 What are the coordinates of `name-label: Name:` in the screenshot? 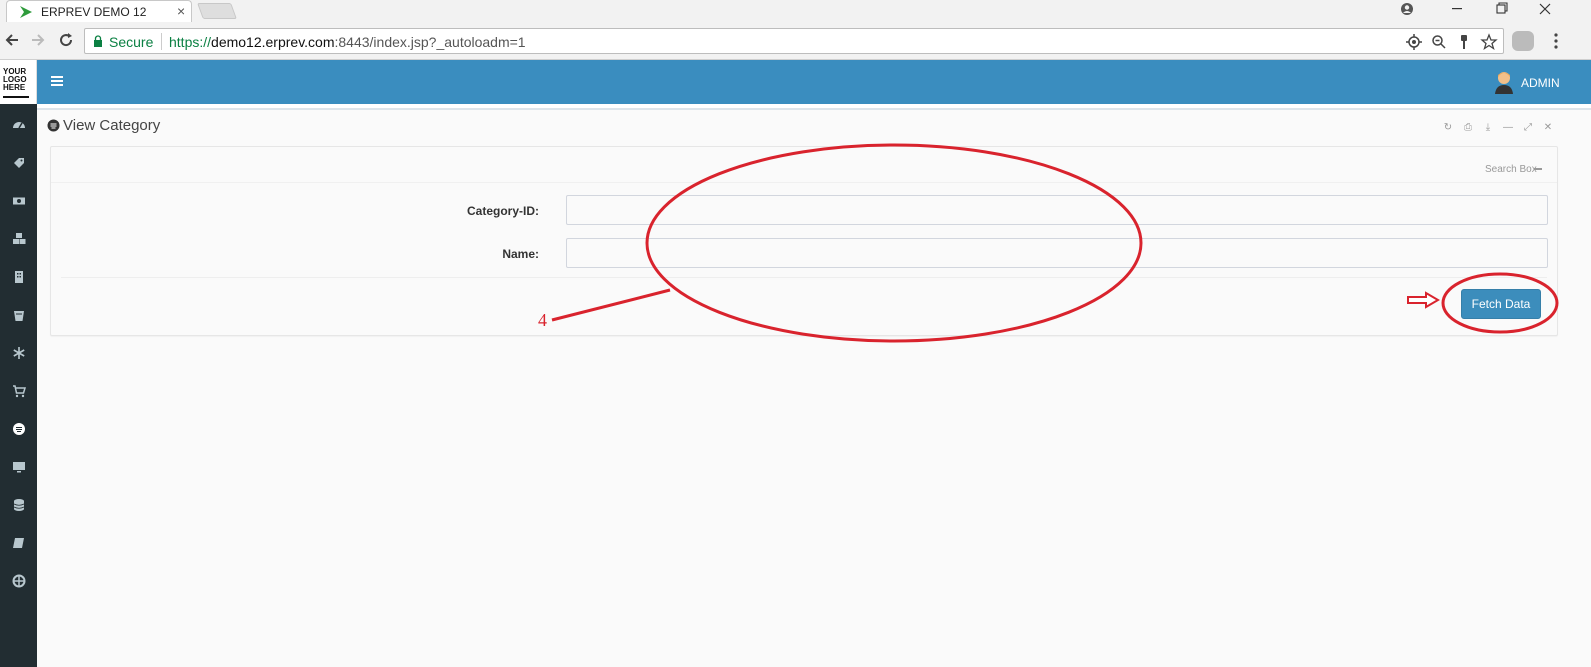 It's located at (520, 254).